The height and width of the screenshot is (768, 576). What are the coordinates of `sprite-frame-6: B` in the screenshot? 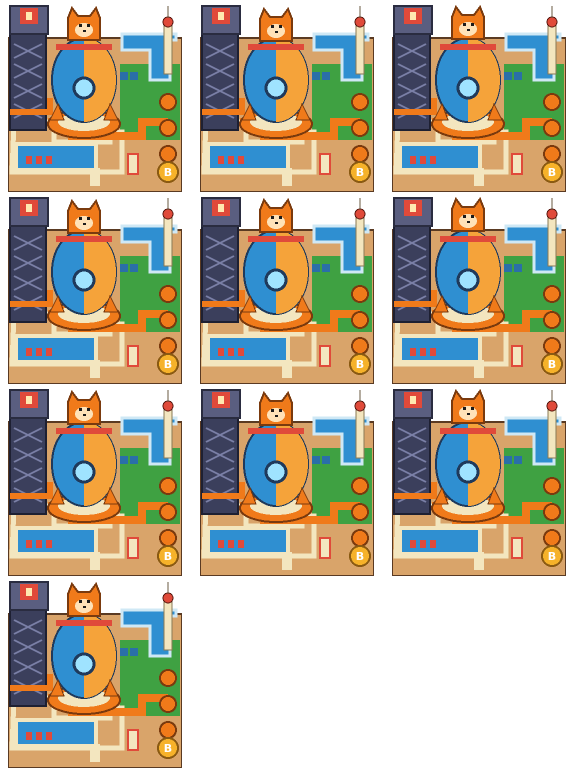 It's located at (479, 290).